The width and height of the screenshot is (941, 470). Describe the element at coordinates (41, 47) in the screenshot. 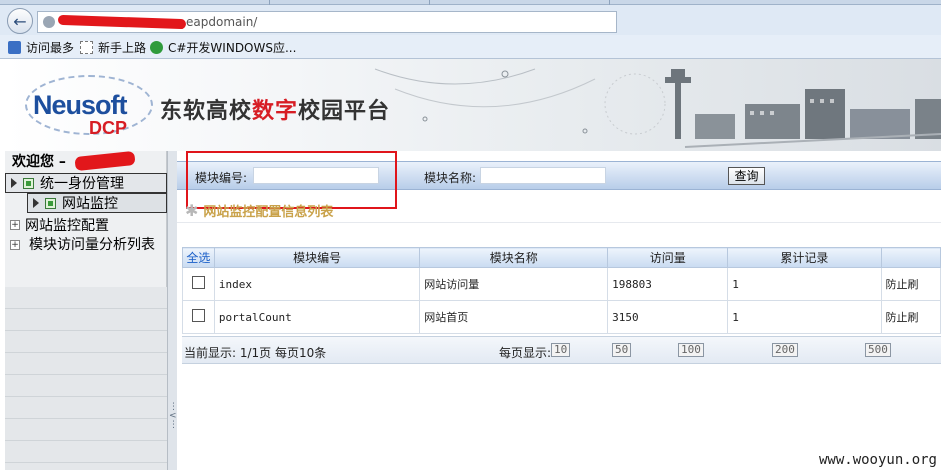

I see `bookmark-most-visited: 访问最多` at that location.